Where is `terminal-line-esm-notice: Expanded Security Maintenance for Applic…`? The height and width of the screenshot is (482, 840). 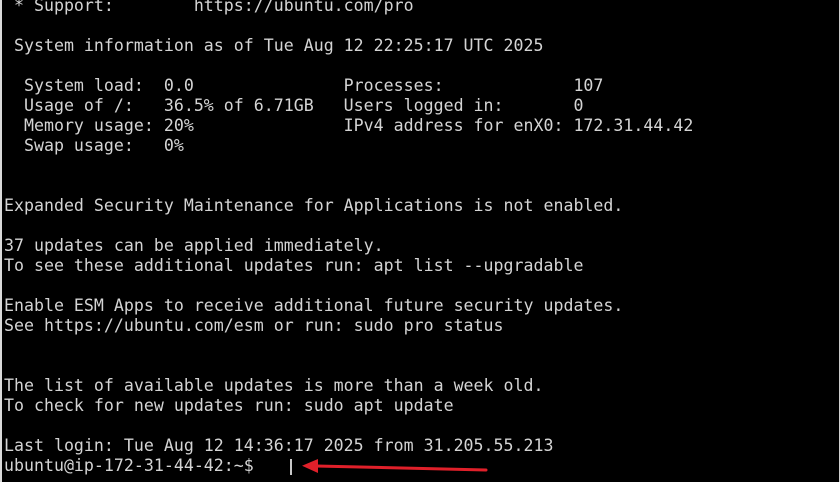 terminal-line-esm-notice: Expanded Security Maintenance for Applic… is located at coordinates (314, 205).